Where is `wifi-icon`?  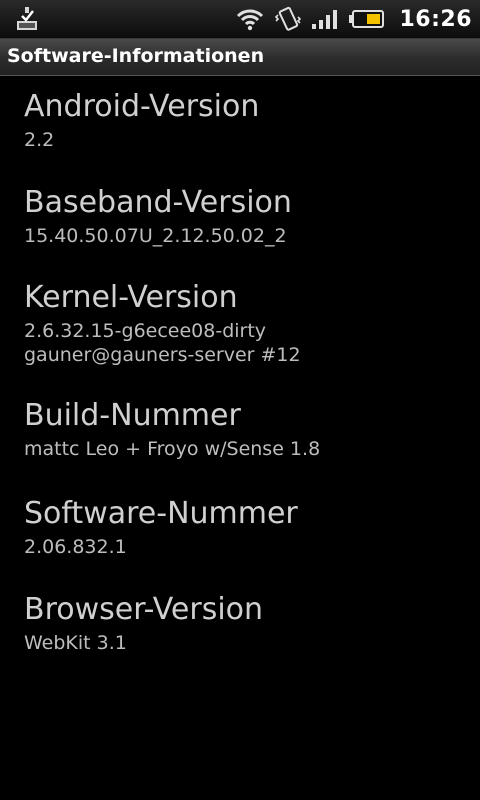
wifi-icon is located at coordinates (250, 20).